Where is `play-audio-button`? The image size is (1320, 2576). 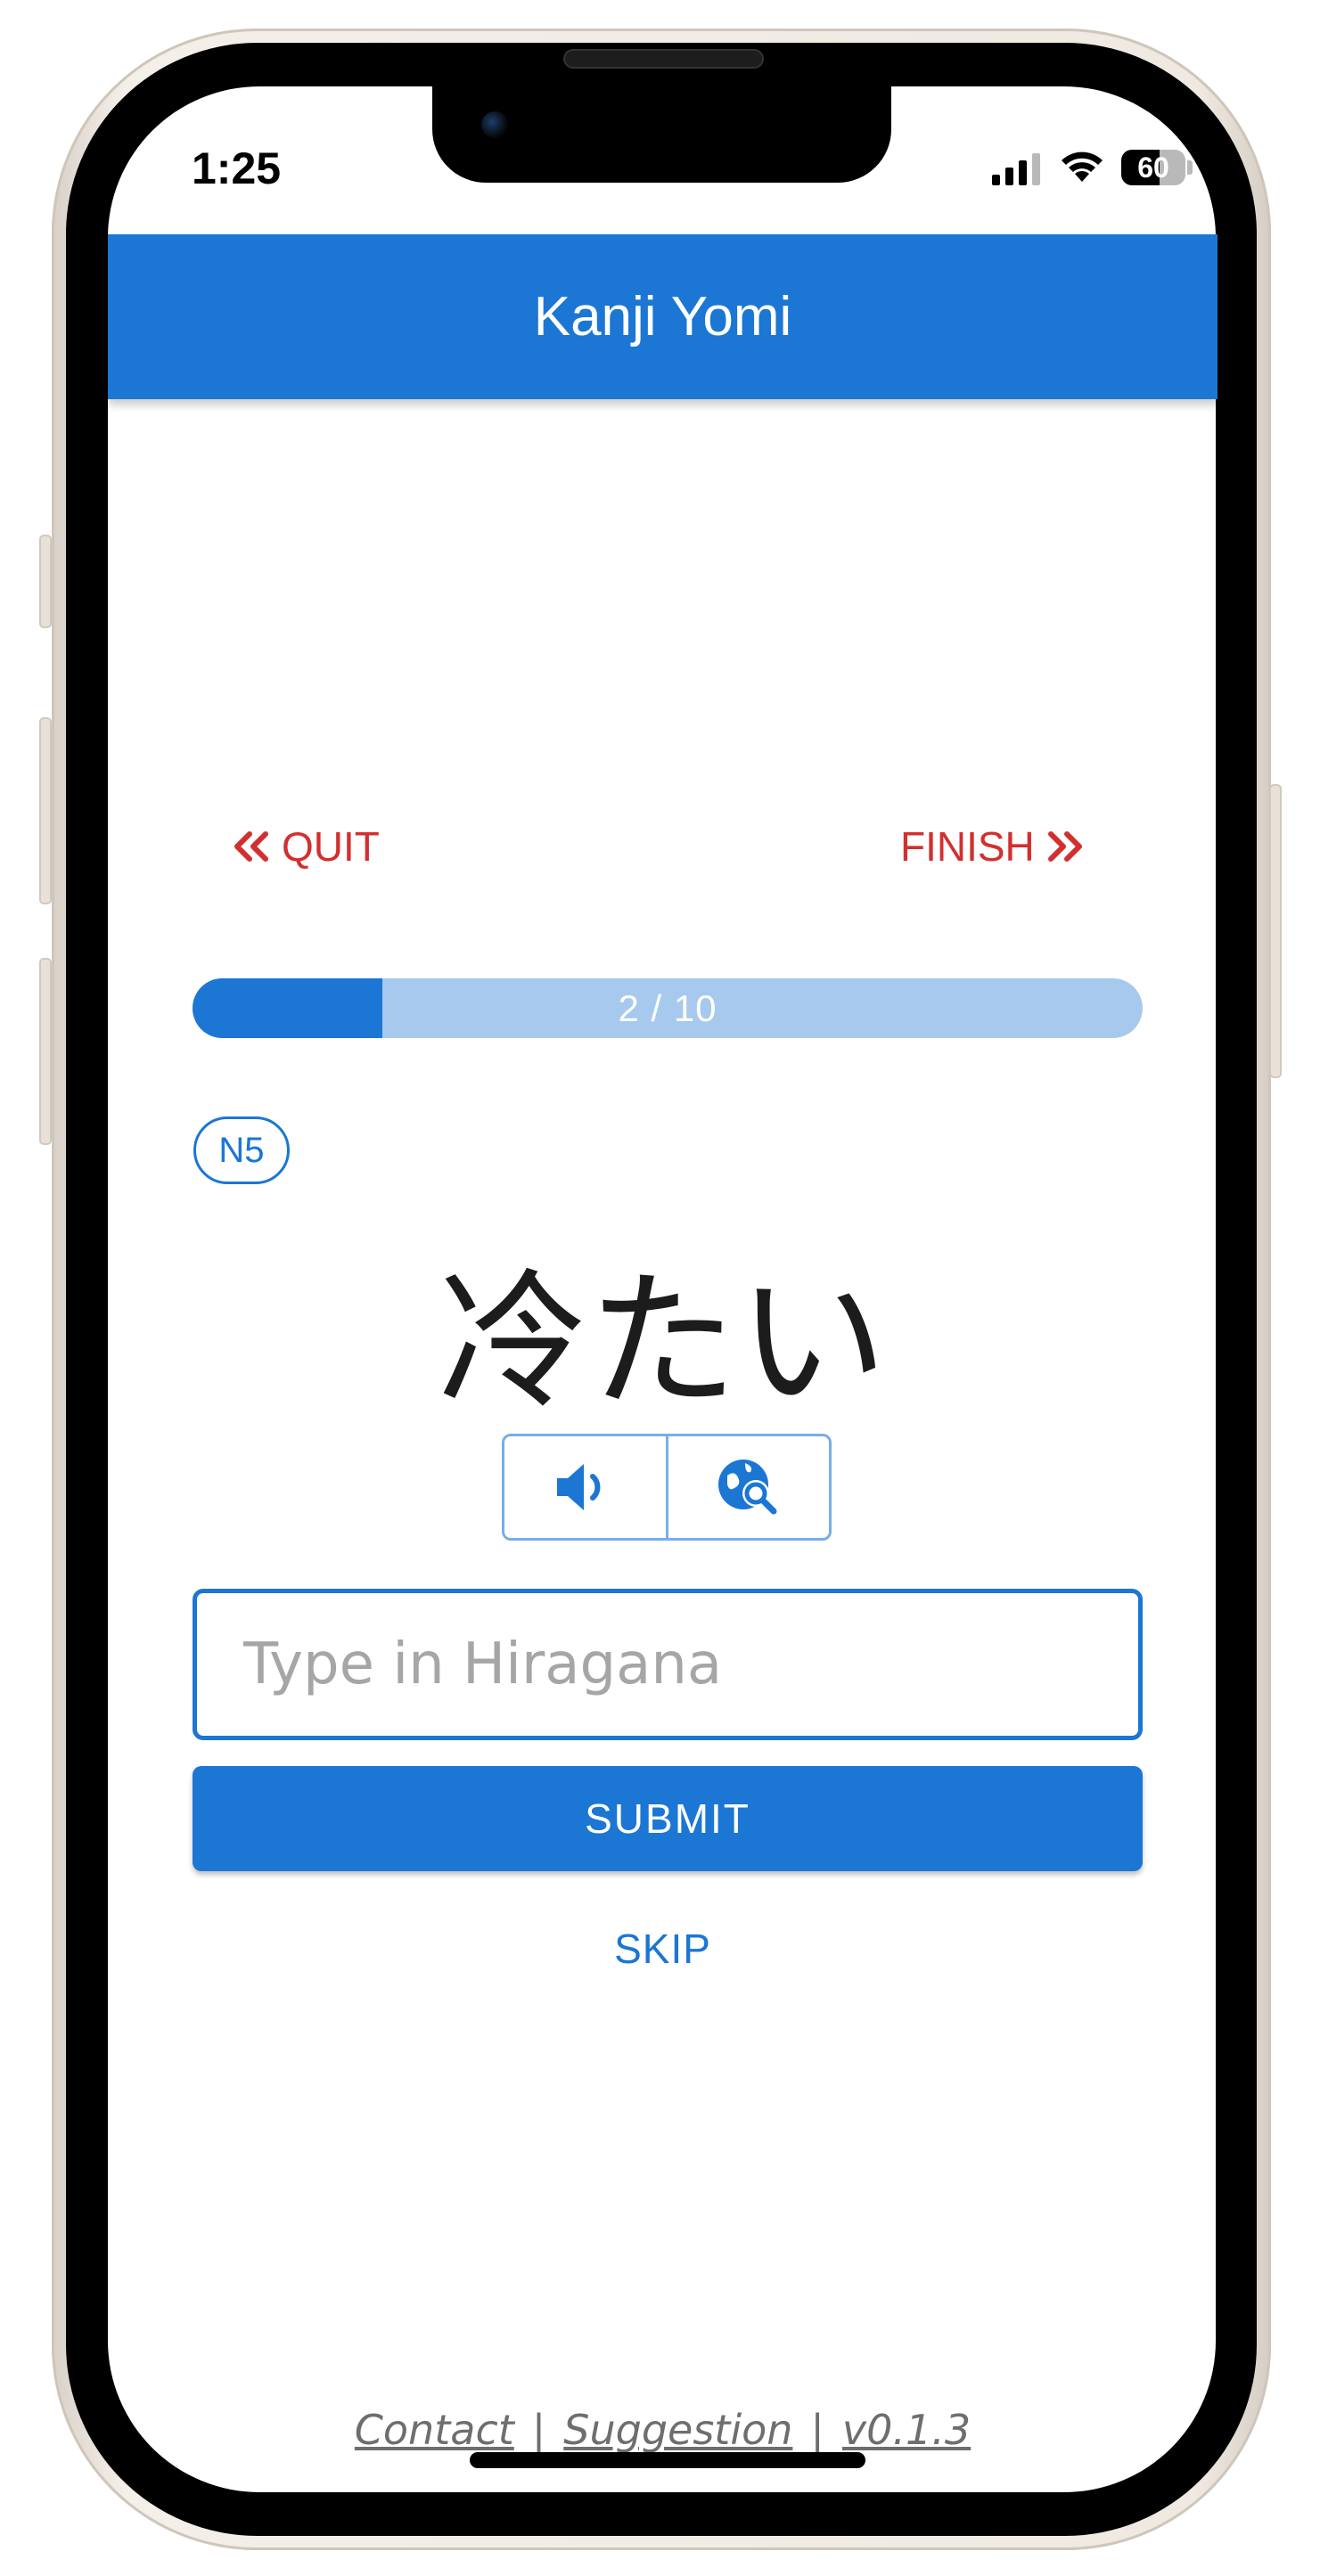
play-audio-button is located at coordinates (585, 1487).